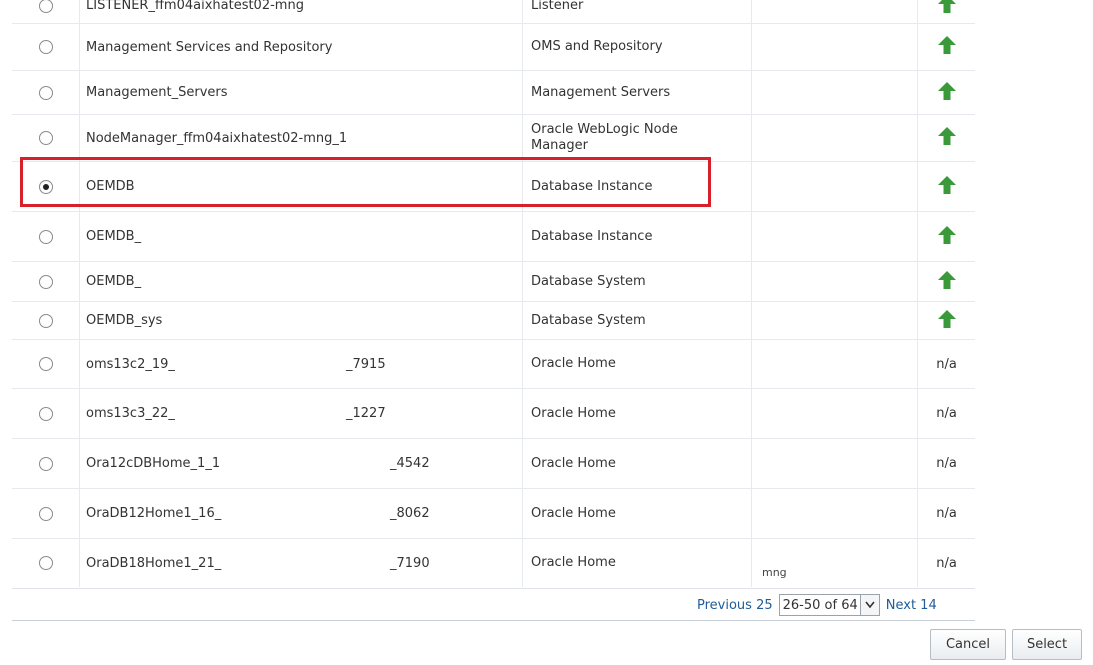 This screenshot has height=665, width=1093. What do you see at coordinates (493, 514) in the screenshot?
I see `table-row: OraDB12Home1_16_ _8062 Oracle Home n/a` at bounding box center [493, 514].